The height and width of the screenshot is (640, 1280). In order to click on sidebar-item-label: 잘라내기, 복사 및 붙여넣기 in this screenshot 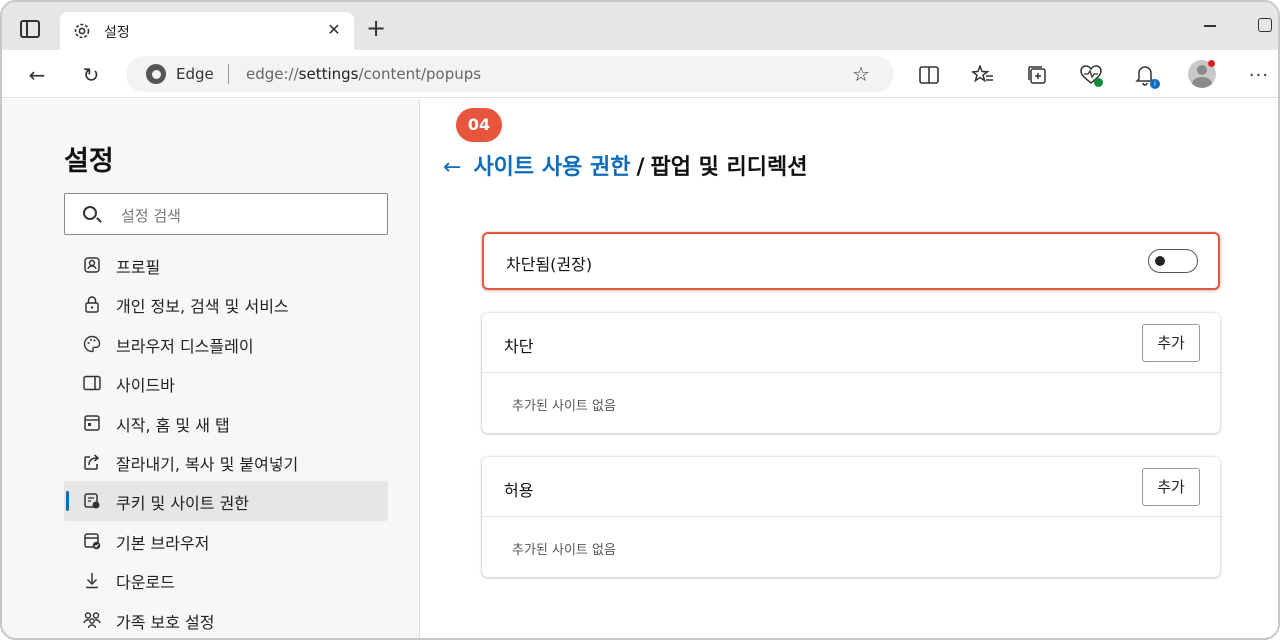, I will do `click(207, 464)`.